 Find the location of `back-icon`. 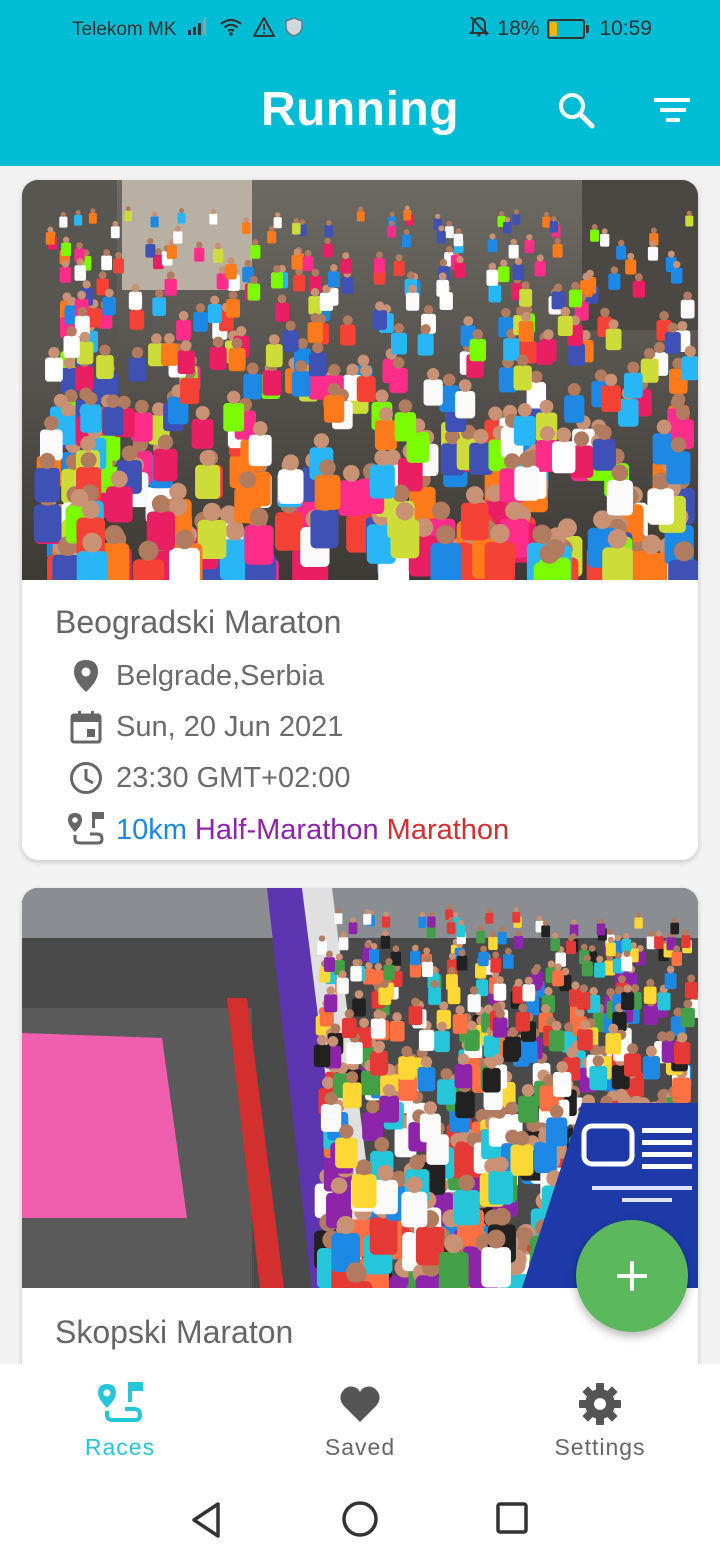

back-icon is located at coordinates (206, 1520).